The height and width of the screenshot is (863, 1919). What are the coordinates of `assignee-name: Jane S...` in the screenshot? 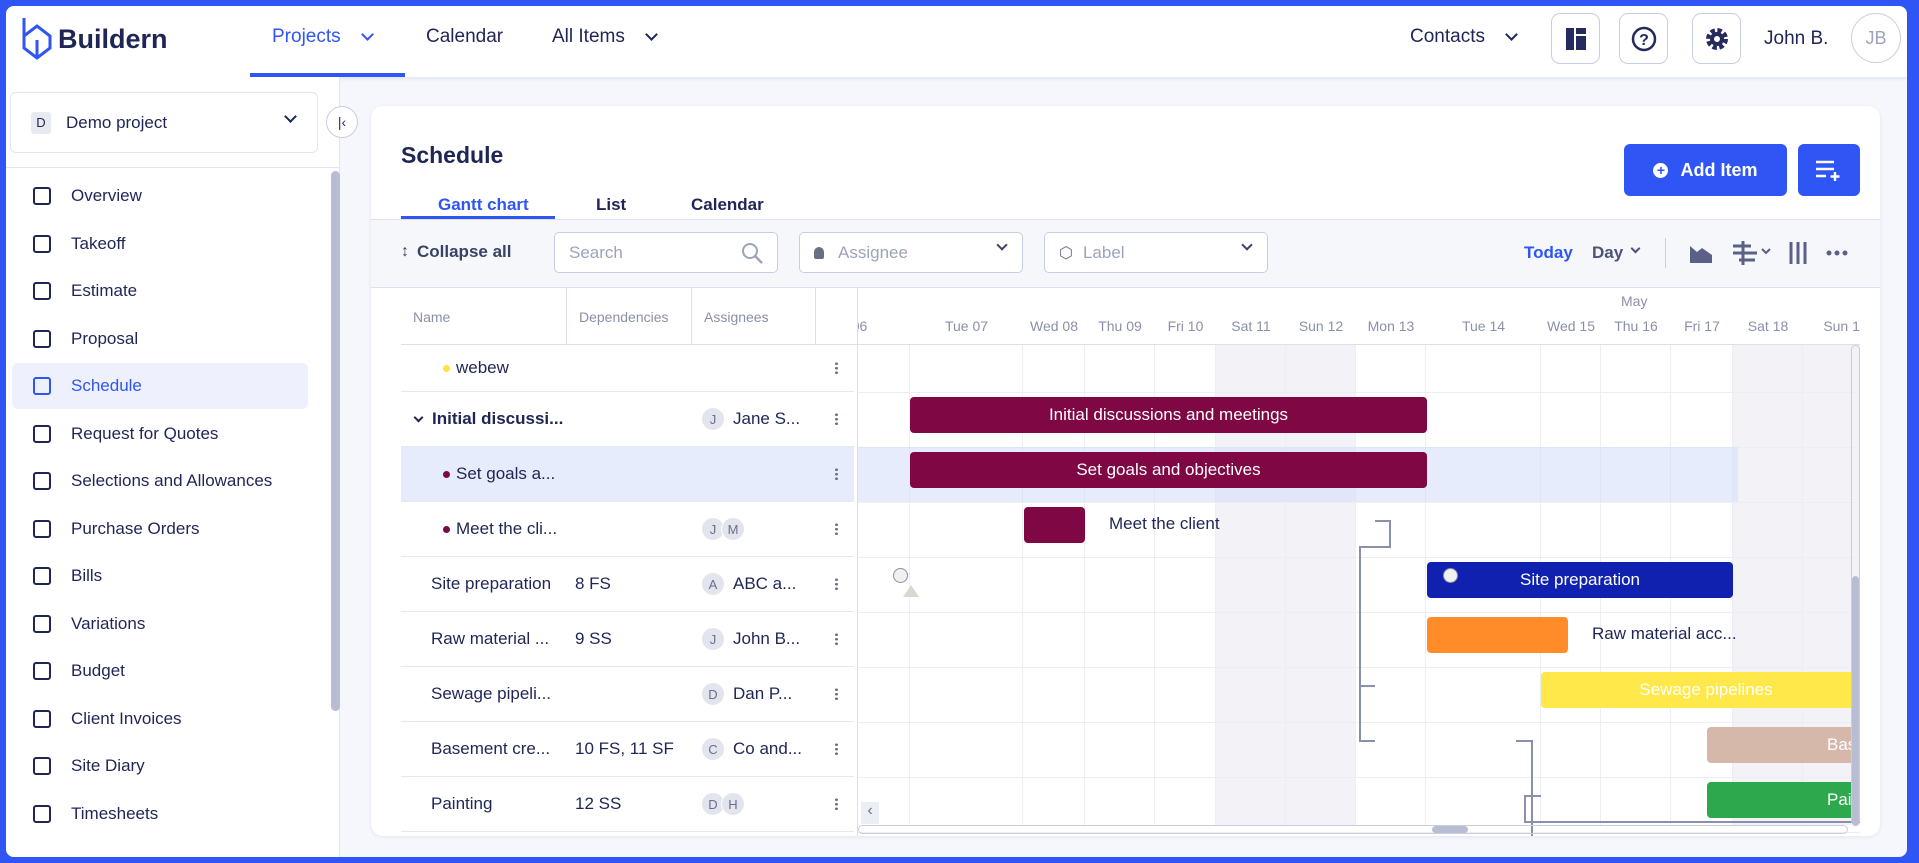 It's located at (767, 418).